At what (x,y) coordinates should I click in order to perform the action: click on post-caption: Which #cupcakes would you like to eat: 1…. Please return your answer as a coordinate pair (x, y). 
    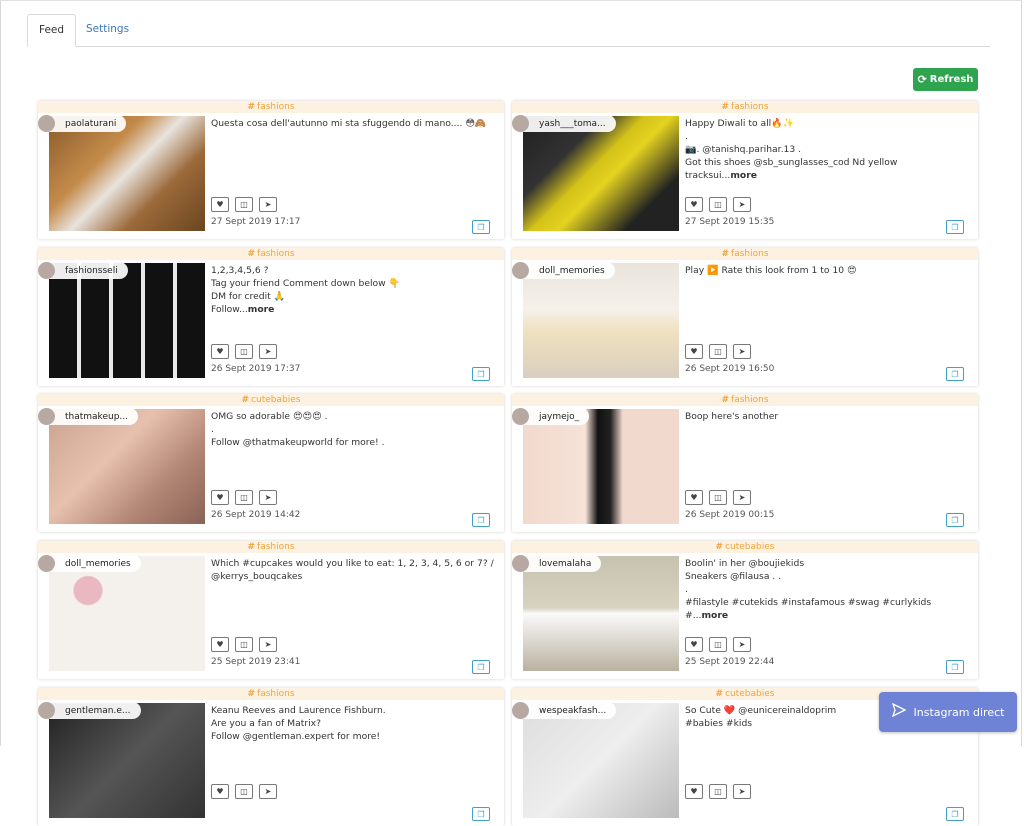
    Looking at the image, I should click on (353, 570).